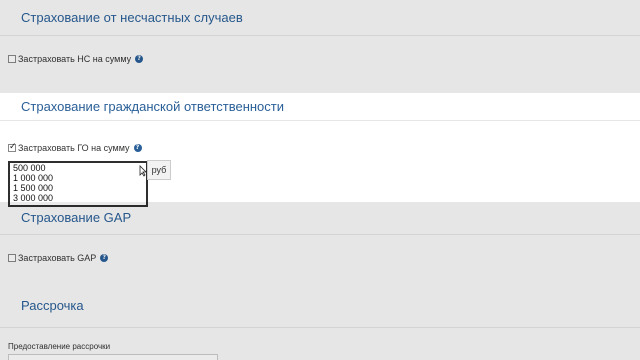  What do you see at coordinates (78, 168) in the screenshot?
I see `dropdown-option: 500 000` at bounding box center [78, 168].